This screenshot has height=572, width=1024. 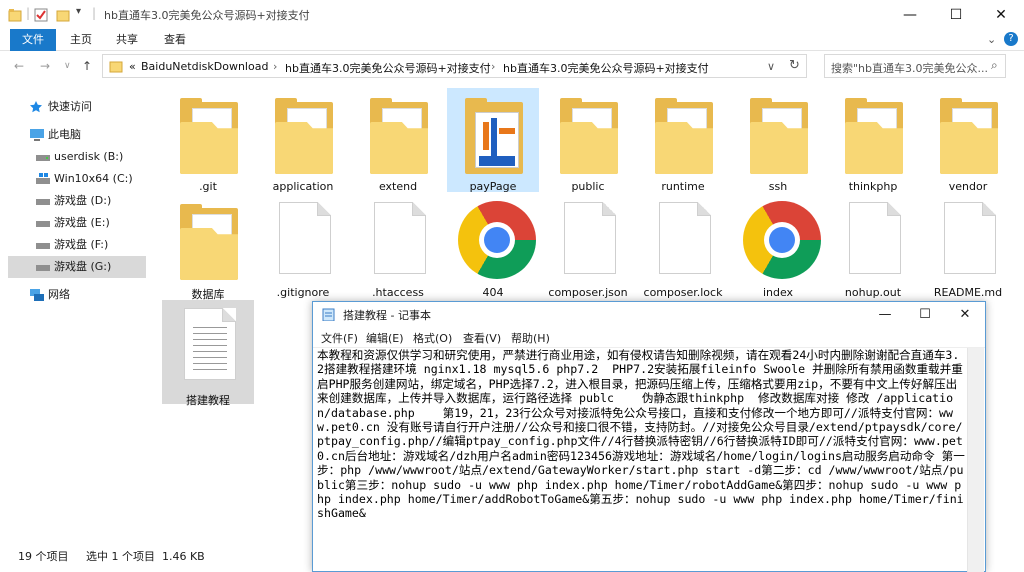 What do you see at coordinates (991, 39) in the screenshot?
I see `expand-ribbon-icon: ⌄` at bounding box center [991, 39].